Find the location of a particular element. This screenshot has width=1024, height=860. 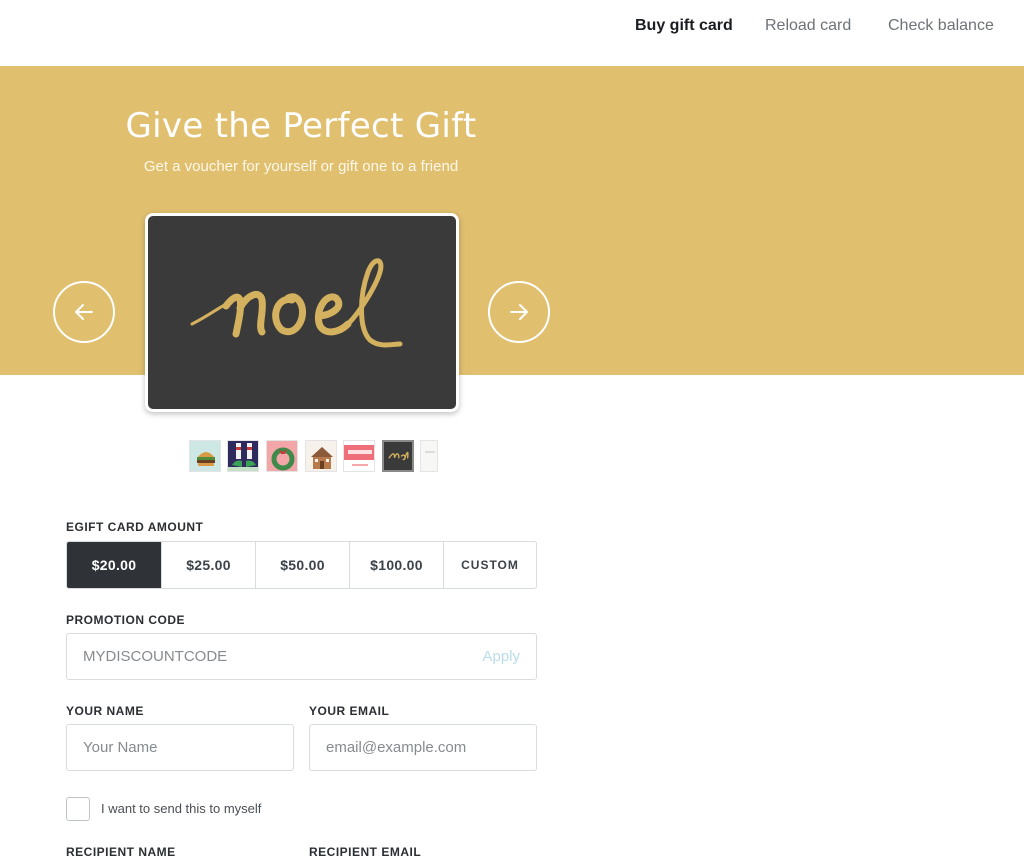

noel-thumbnail-image is located at coordinates (398, 456).